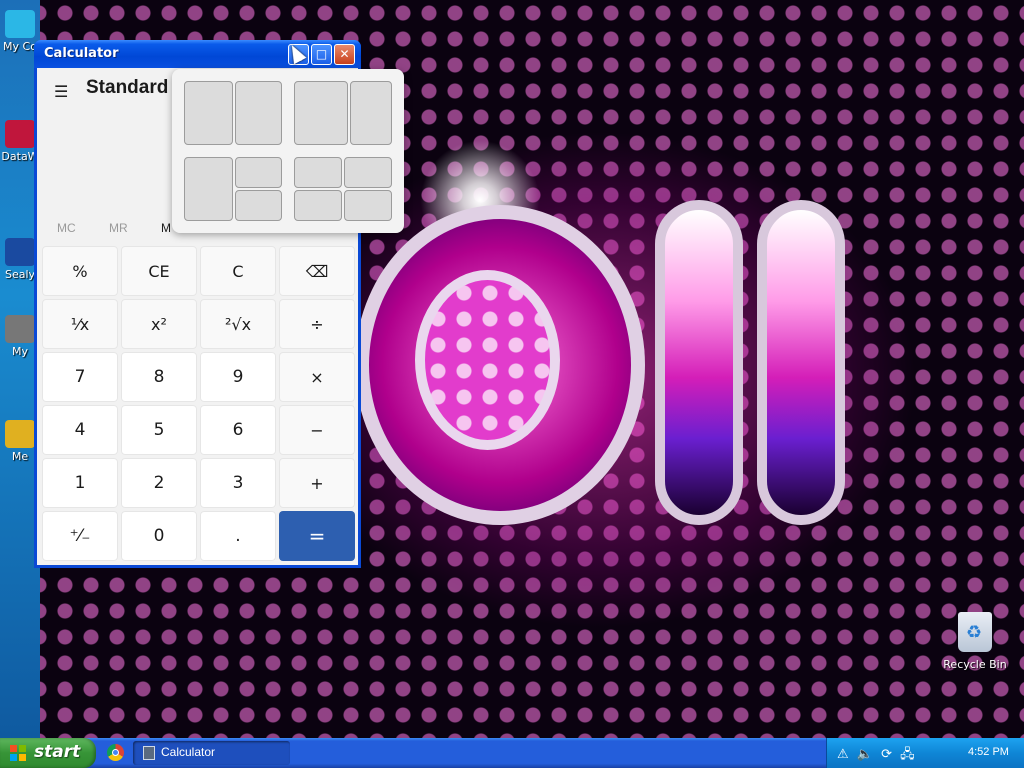 The width and height of the screenshot is (1024, 768). Describe the element at coordinates (975, 664) in the screenshot. I see `recycle-bin-label: Recycle Bin` at that location.